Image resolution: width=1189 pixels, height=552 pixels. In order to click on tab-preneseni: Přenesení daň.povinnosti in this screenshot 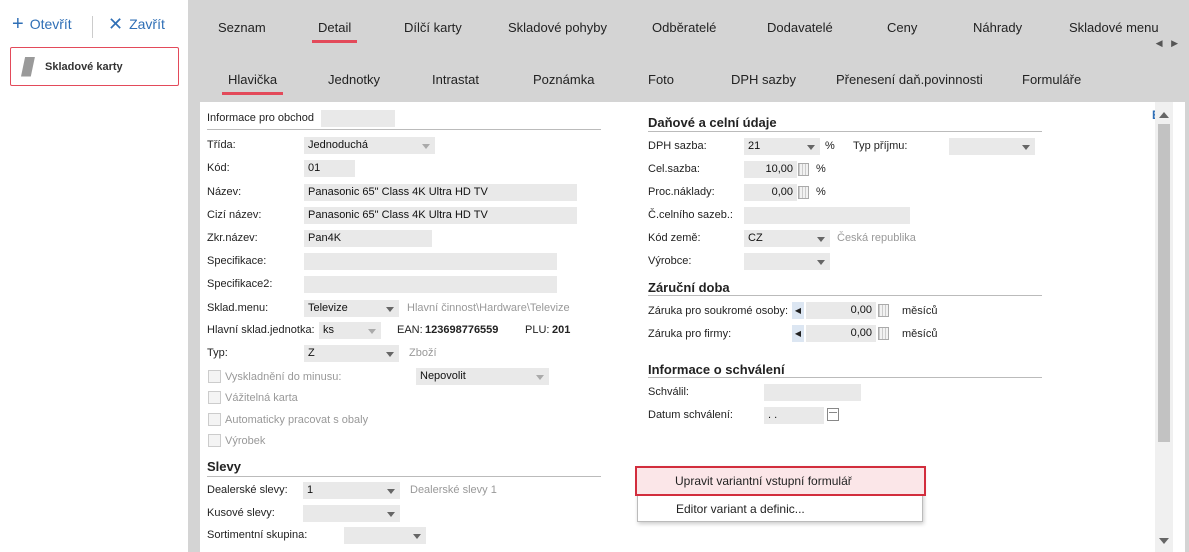, I will do `click(909, 79)`.